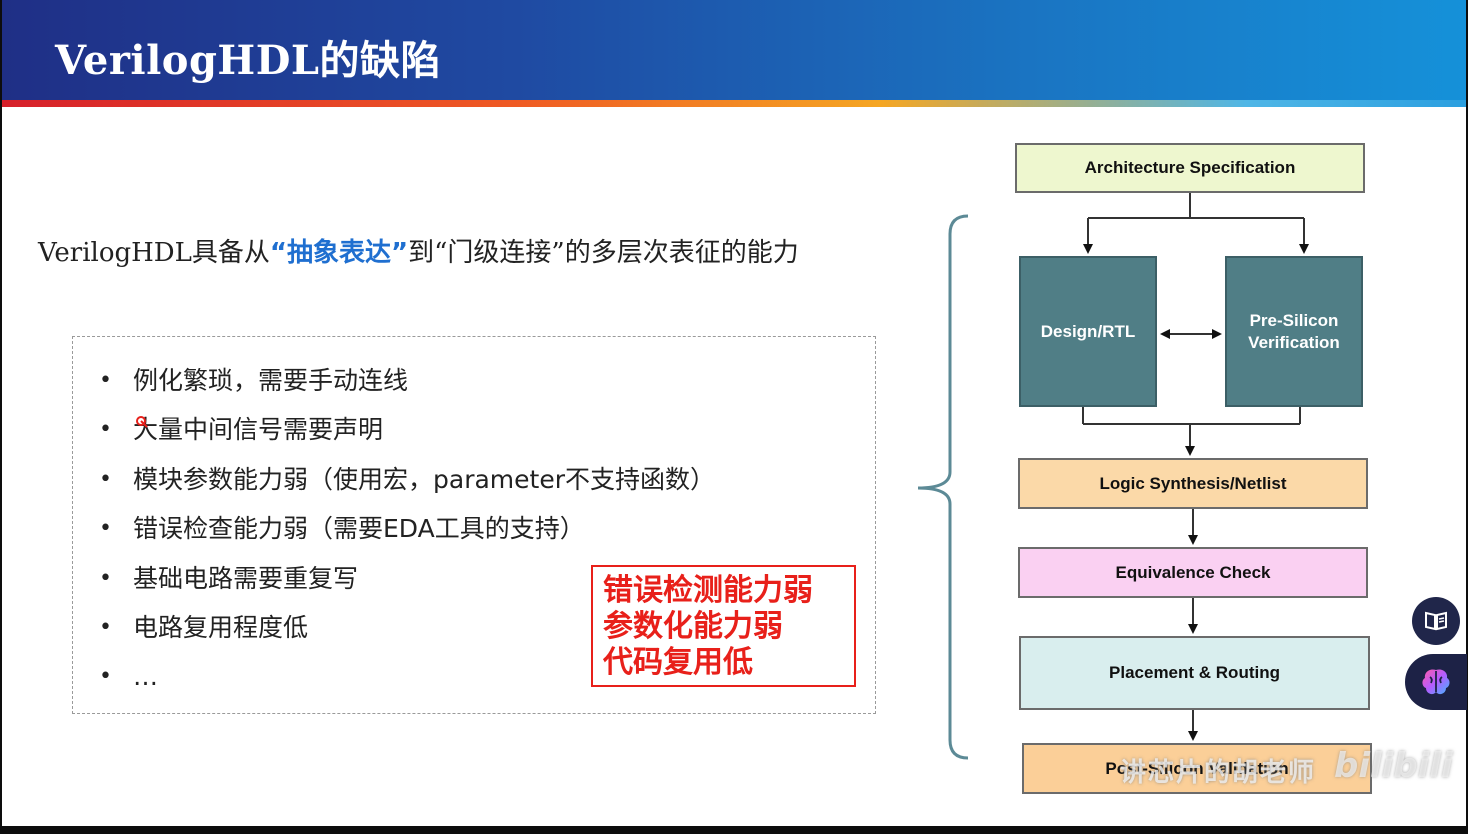  I want to click on pre-silicon-verification-box: Pre-Silicon Verification, so click(1294, 331).